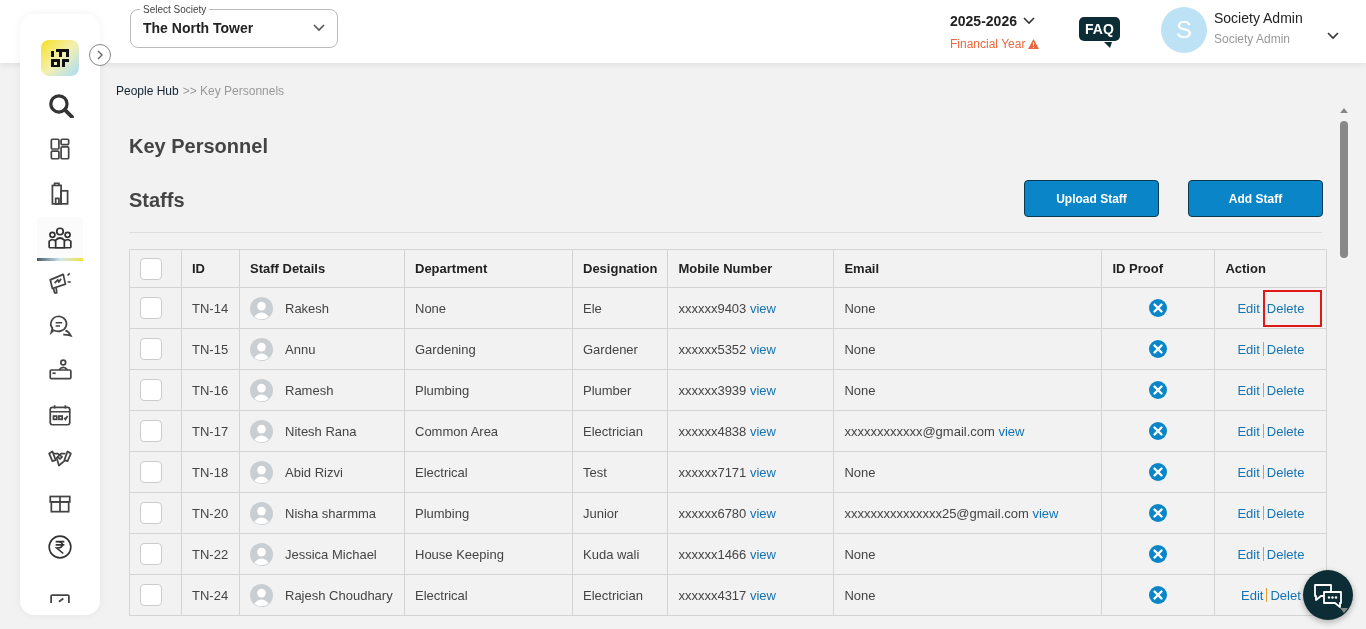 Image resolution: width=1366 pixels, height=629 pixels. I want to click on table-cell: TN-20, so click(210, 513).